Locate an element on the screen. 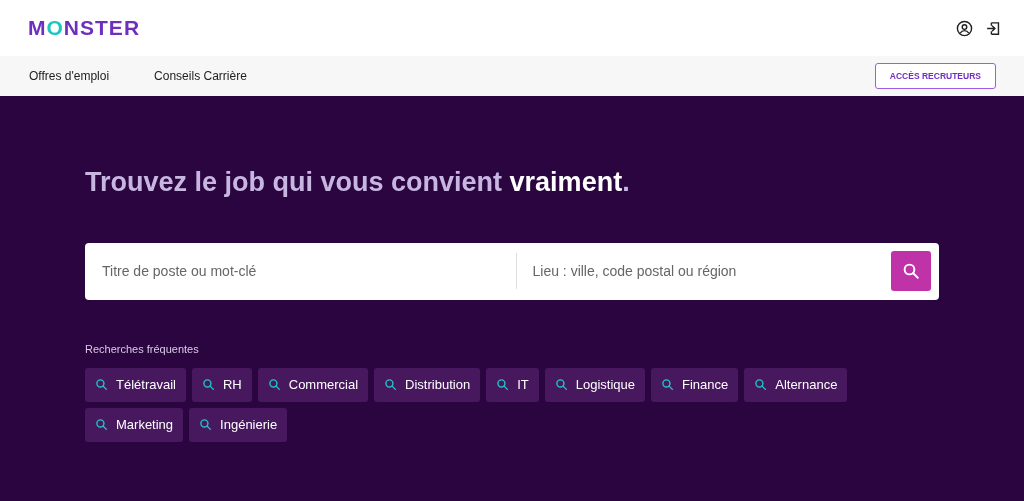  search-chip: Logistique is located at coordinates (594, 384).